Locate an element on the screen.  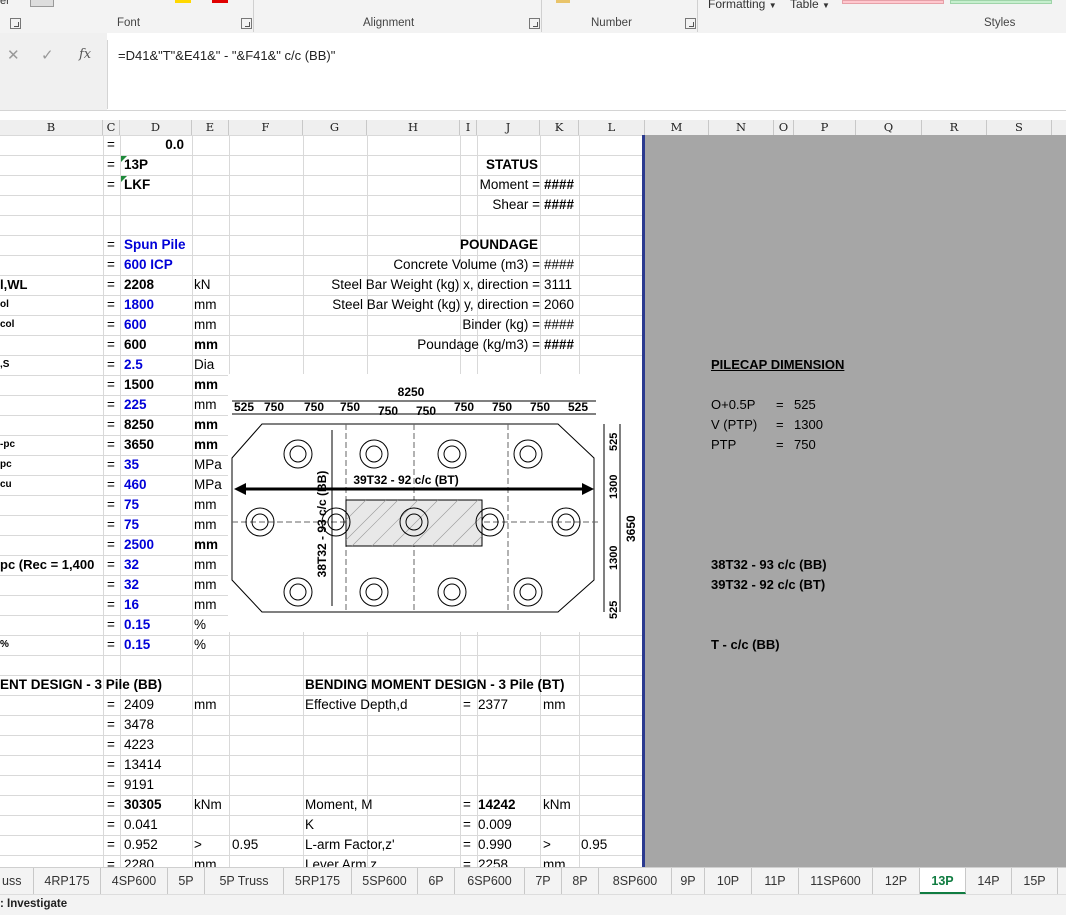
row-label: pc is located at coordinates (6, 464).